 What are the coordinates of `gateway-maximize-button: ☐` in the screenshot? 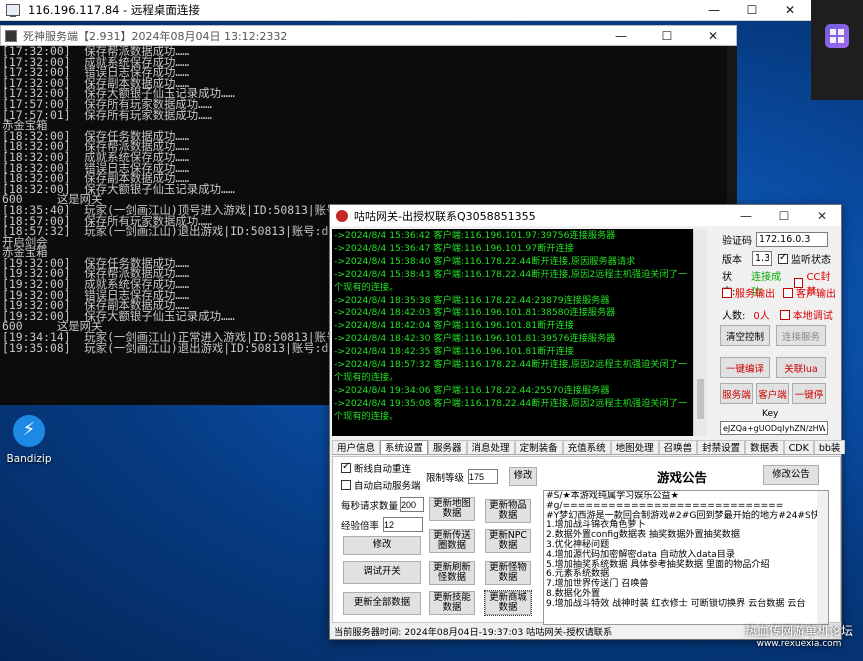 It's located at (784, 216).